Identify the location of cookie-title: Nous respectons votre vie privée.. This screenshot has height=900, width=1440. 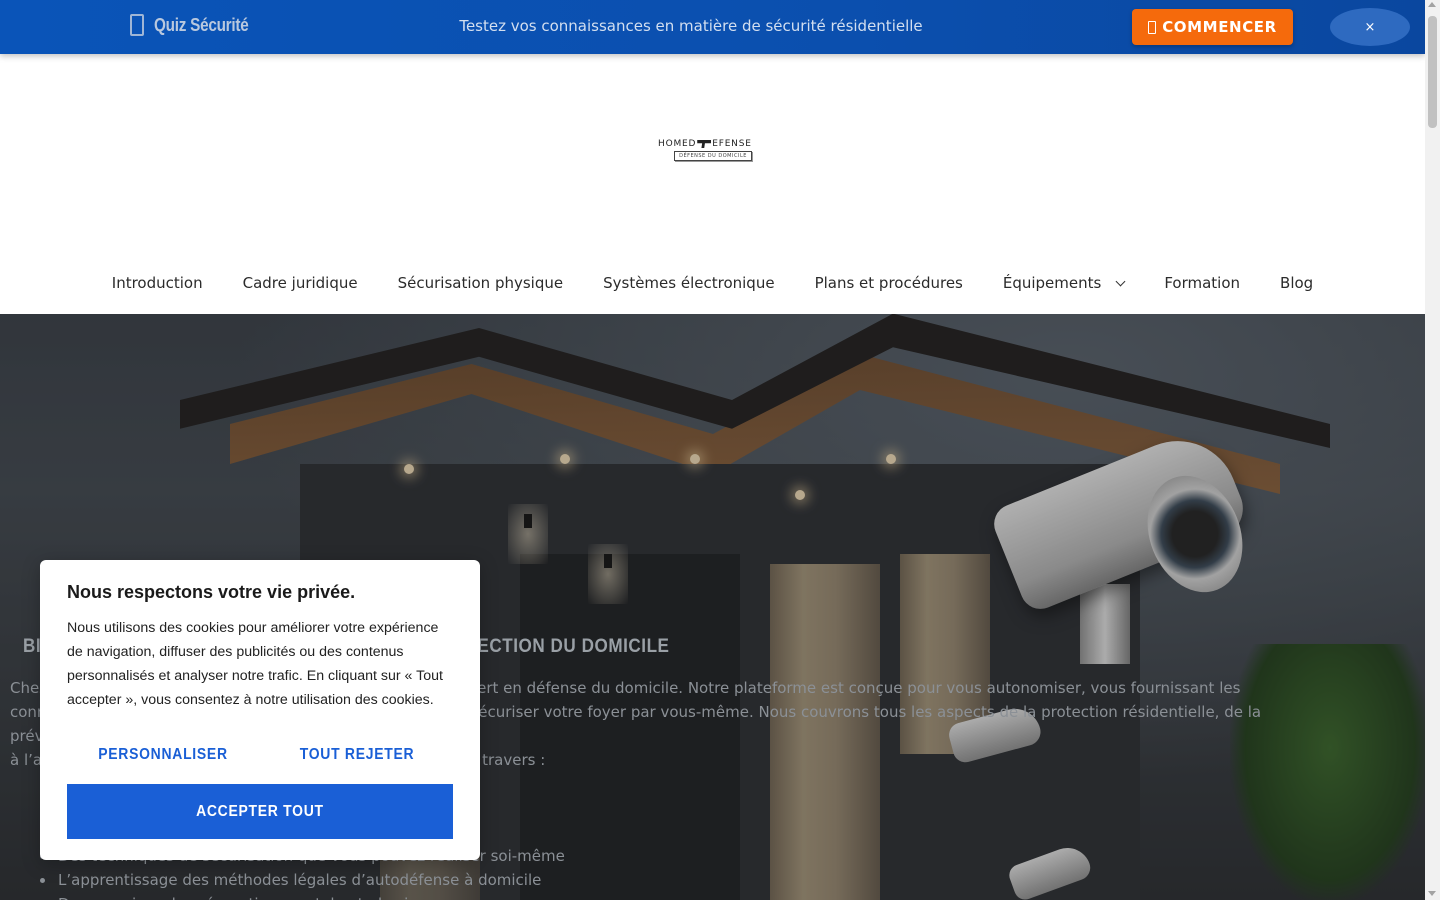
(211, 592).